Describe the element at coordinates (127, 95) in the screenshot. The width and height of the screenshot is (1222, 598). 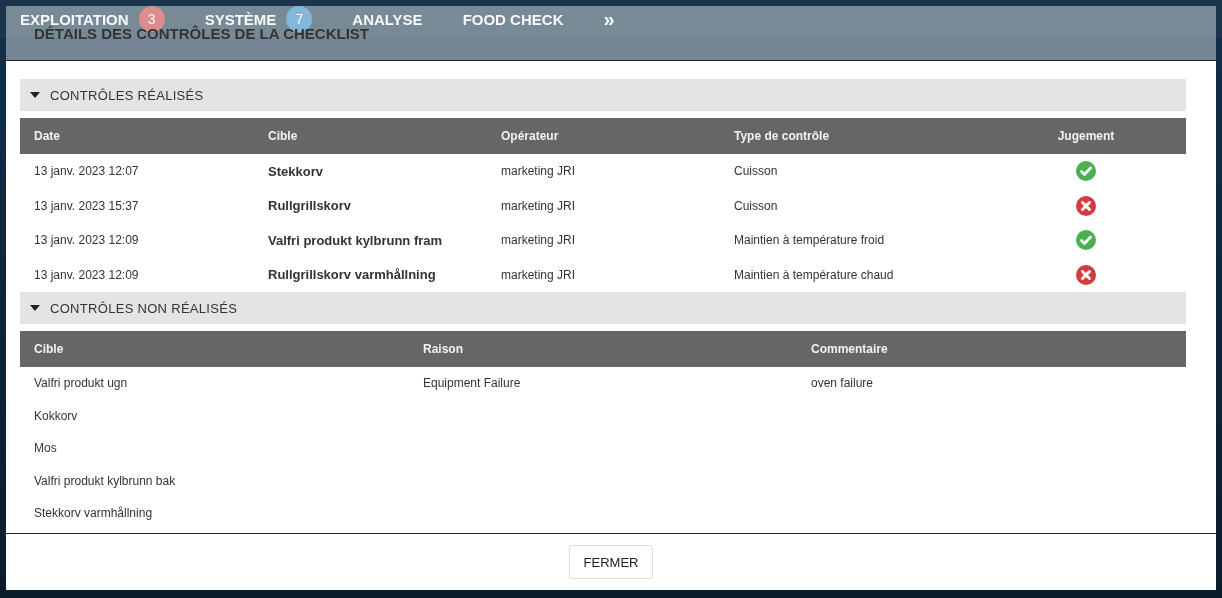
I see `section-title: CONTRÔLES RÉALISÉS` at that location.